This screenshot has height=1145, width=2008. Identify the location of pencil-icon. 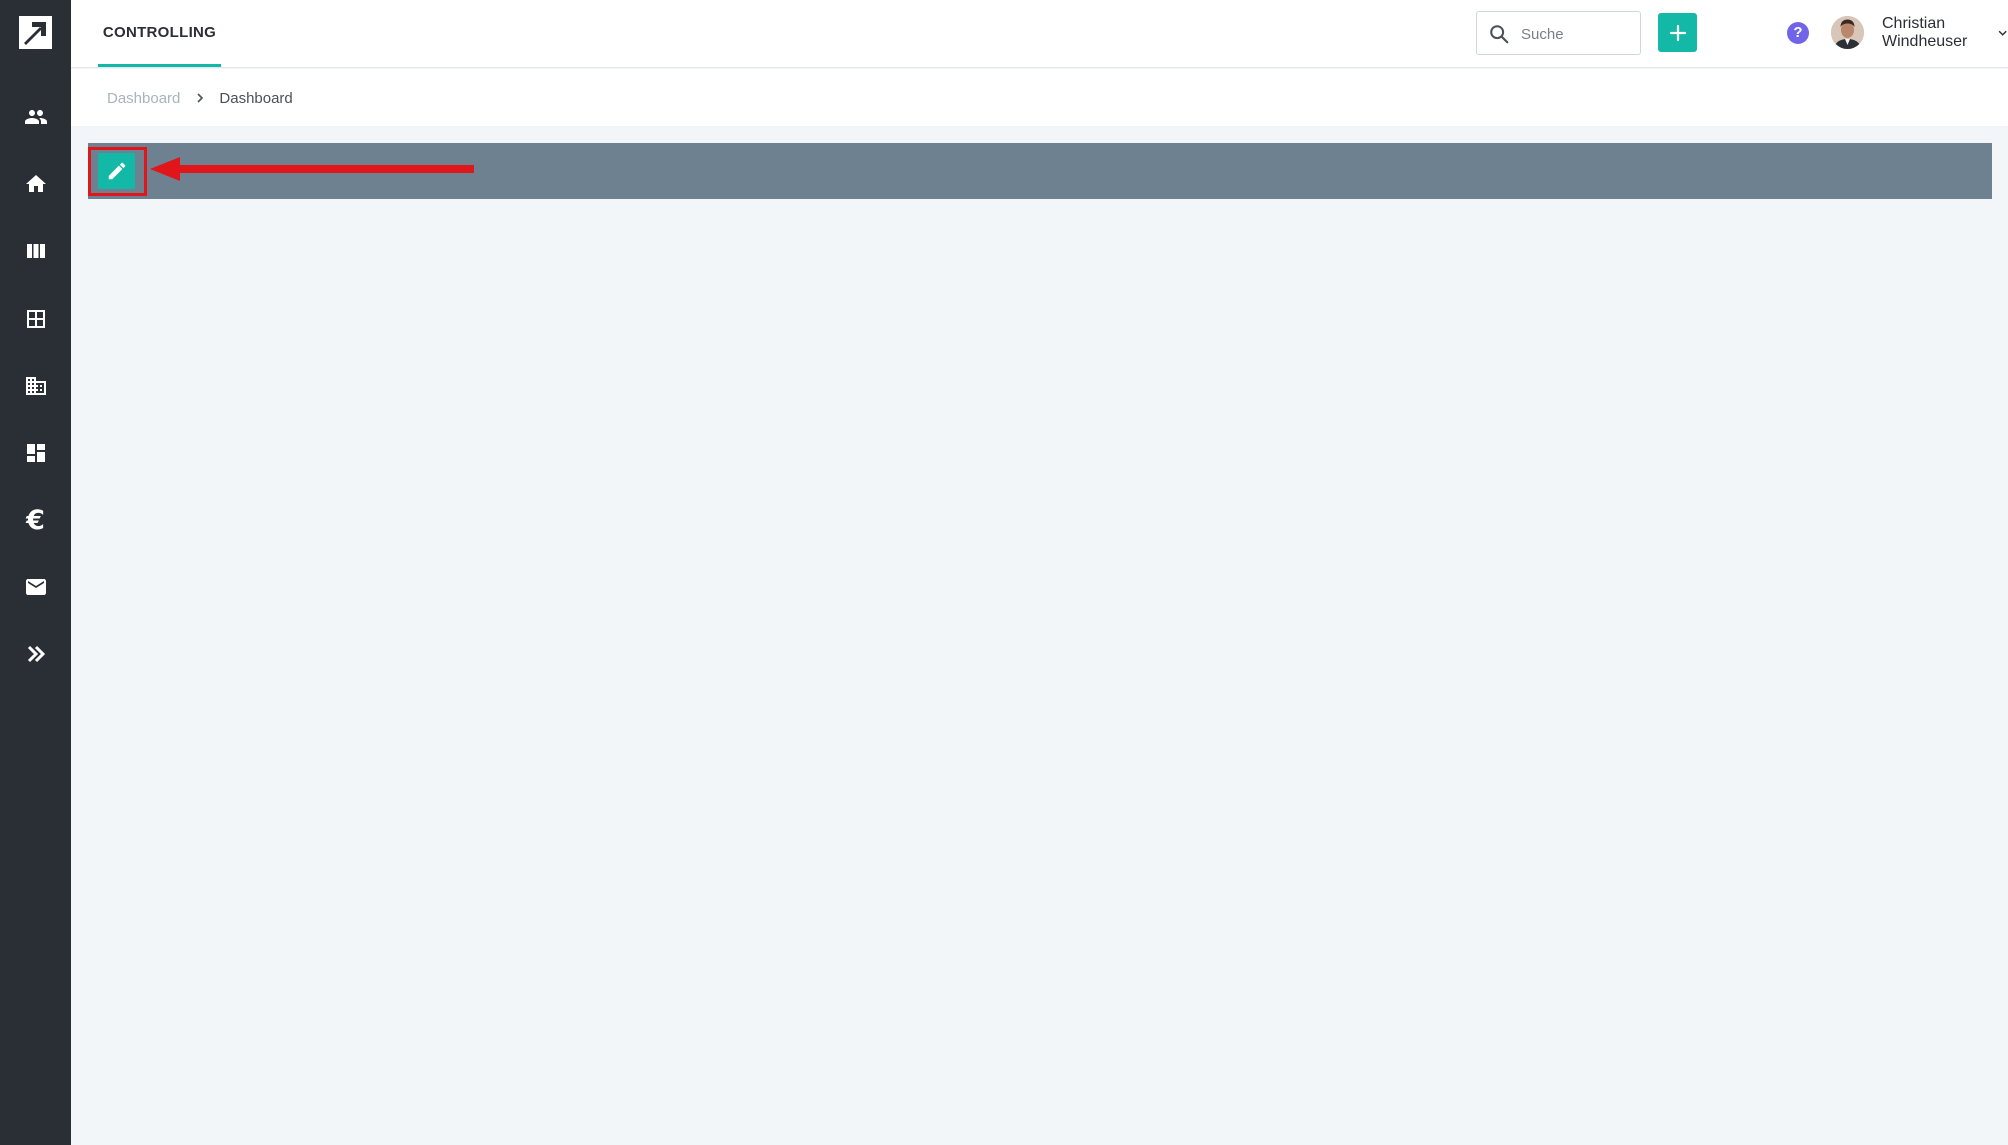
(116, 171).